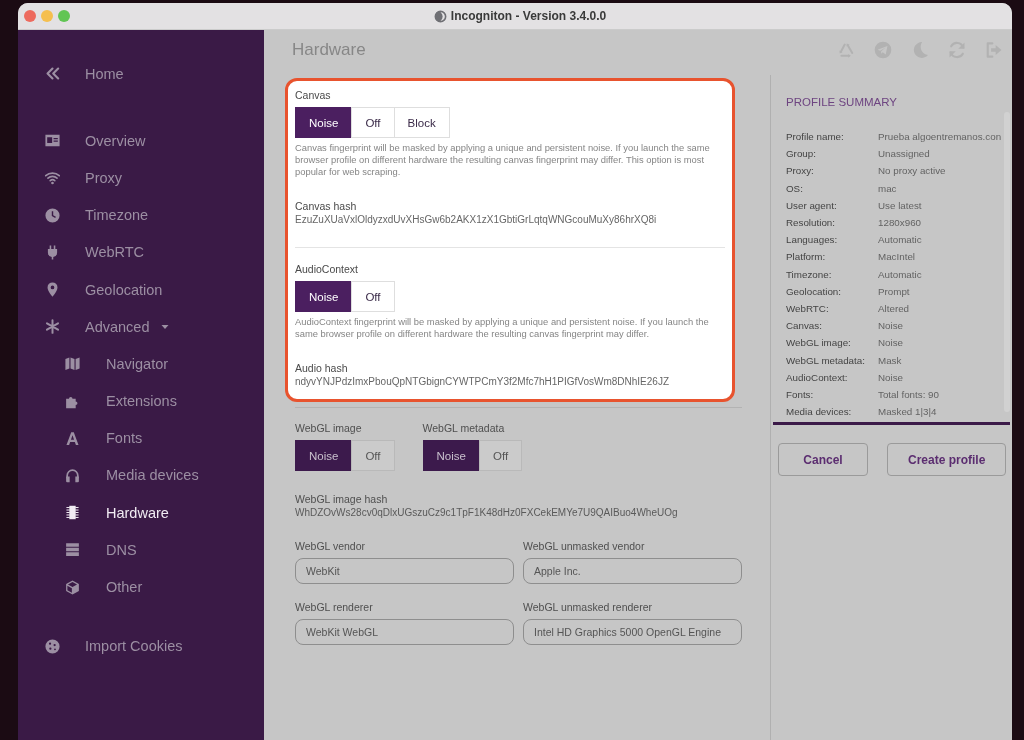 Image resolution: width=1024 pixels, height=740 pixels. What do you see at coordinates (330, 546) in the screenshot?
I see `field-label: WebGL vendor` at bounding box center [330, 546].